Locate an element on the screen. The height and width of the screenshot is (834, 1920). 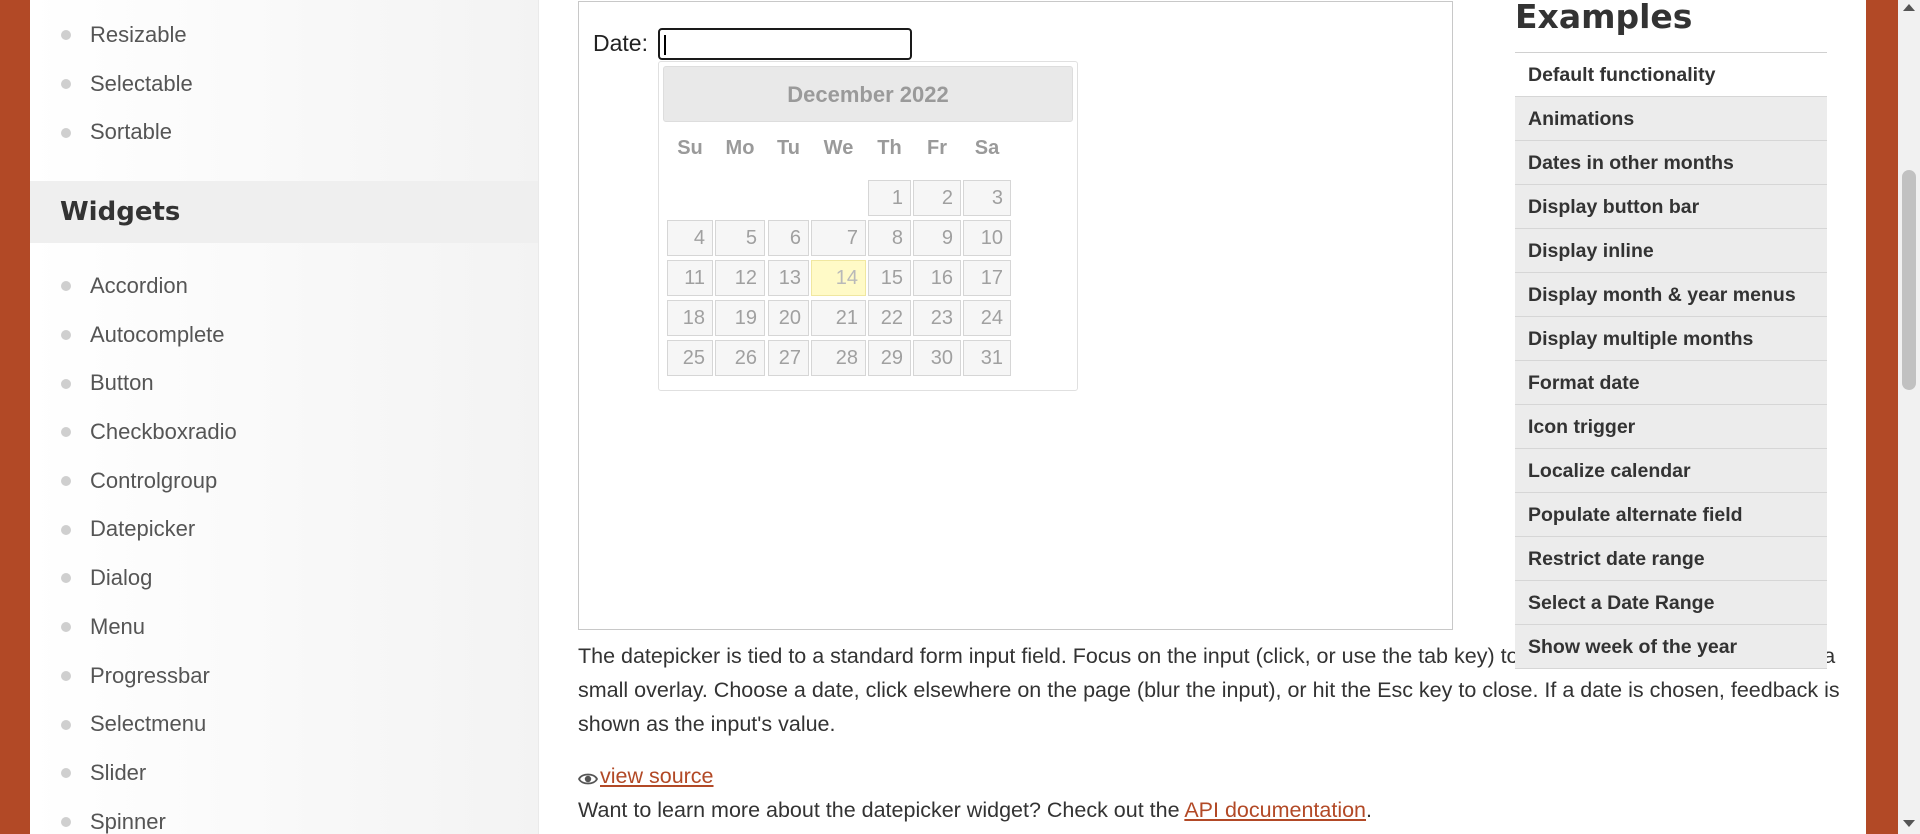
calendar-day: 29 is located at coordinates (889, 358).